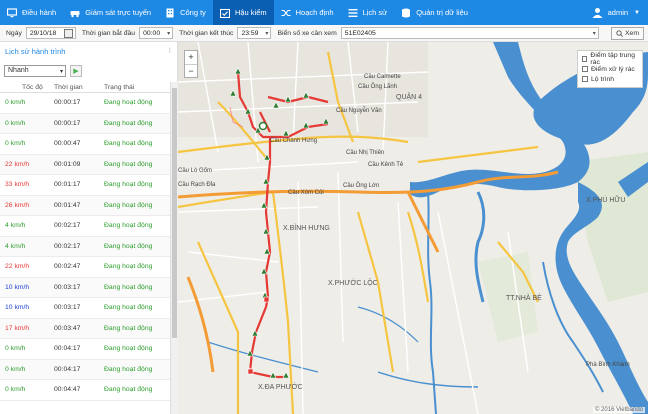  What do you see at coordinates (191, 70) in the screenshot?
I see `zoom-out-button: −` at bounding box center [191, 70].